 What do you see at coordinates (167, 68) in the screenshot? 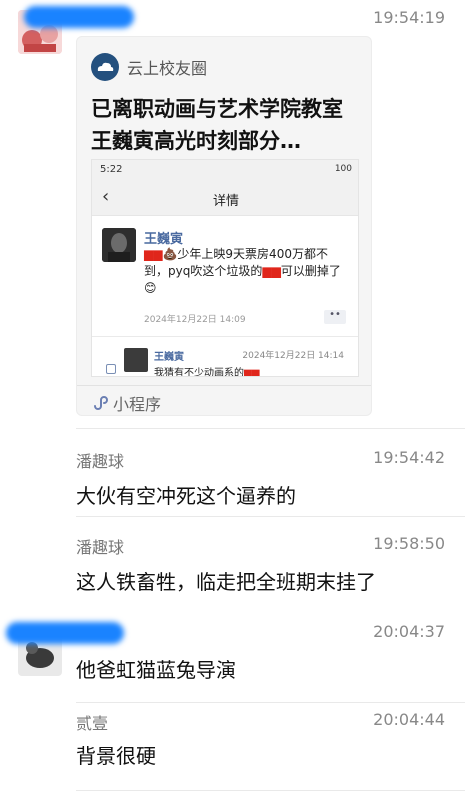
I see `app-name: 云上校友圈` at bounding box center [167, 68].